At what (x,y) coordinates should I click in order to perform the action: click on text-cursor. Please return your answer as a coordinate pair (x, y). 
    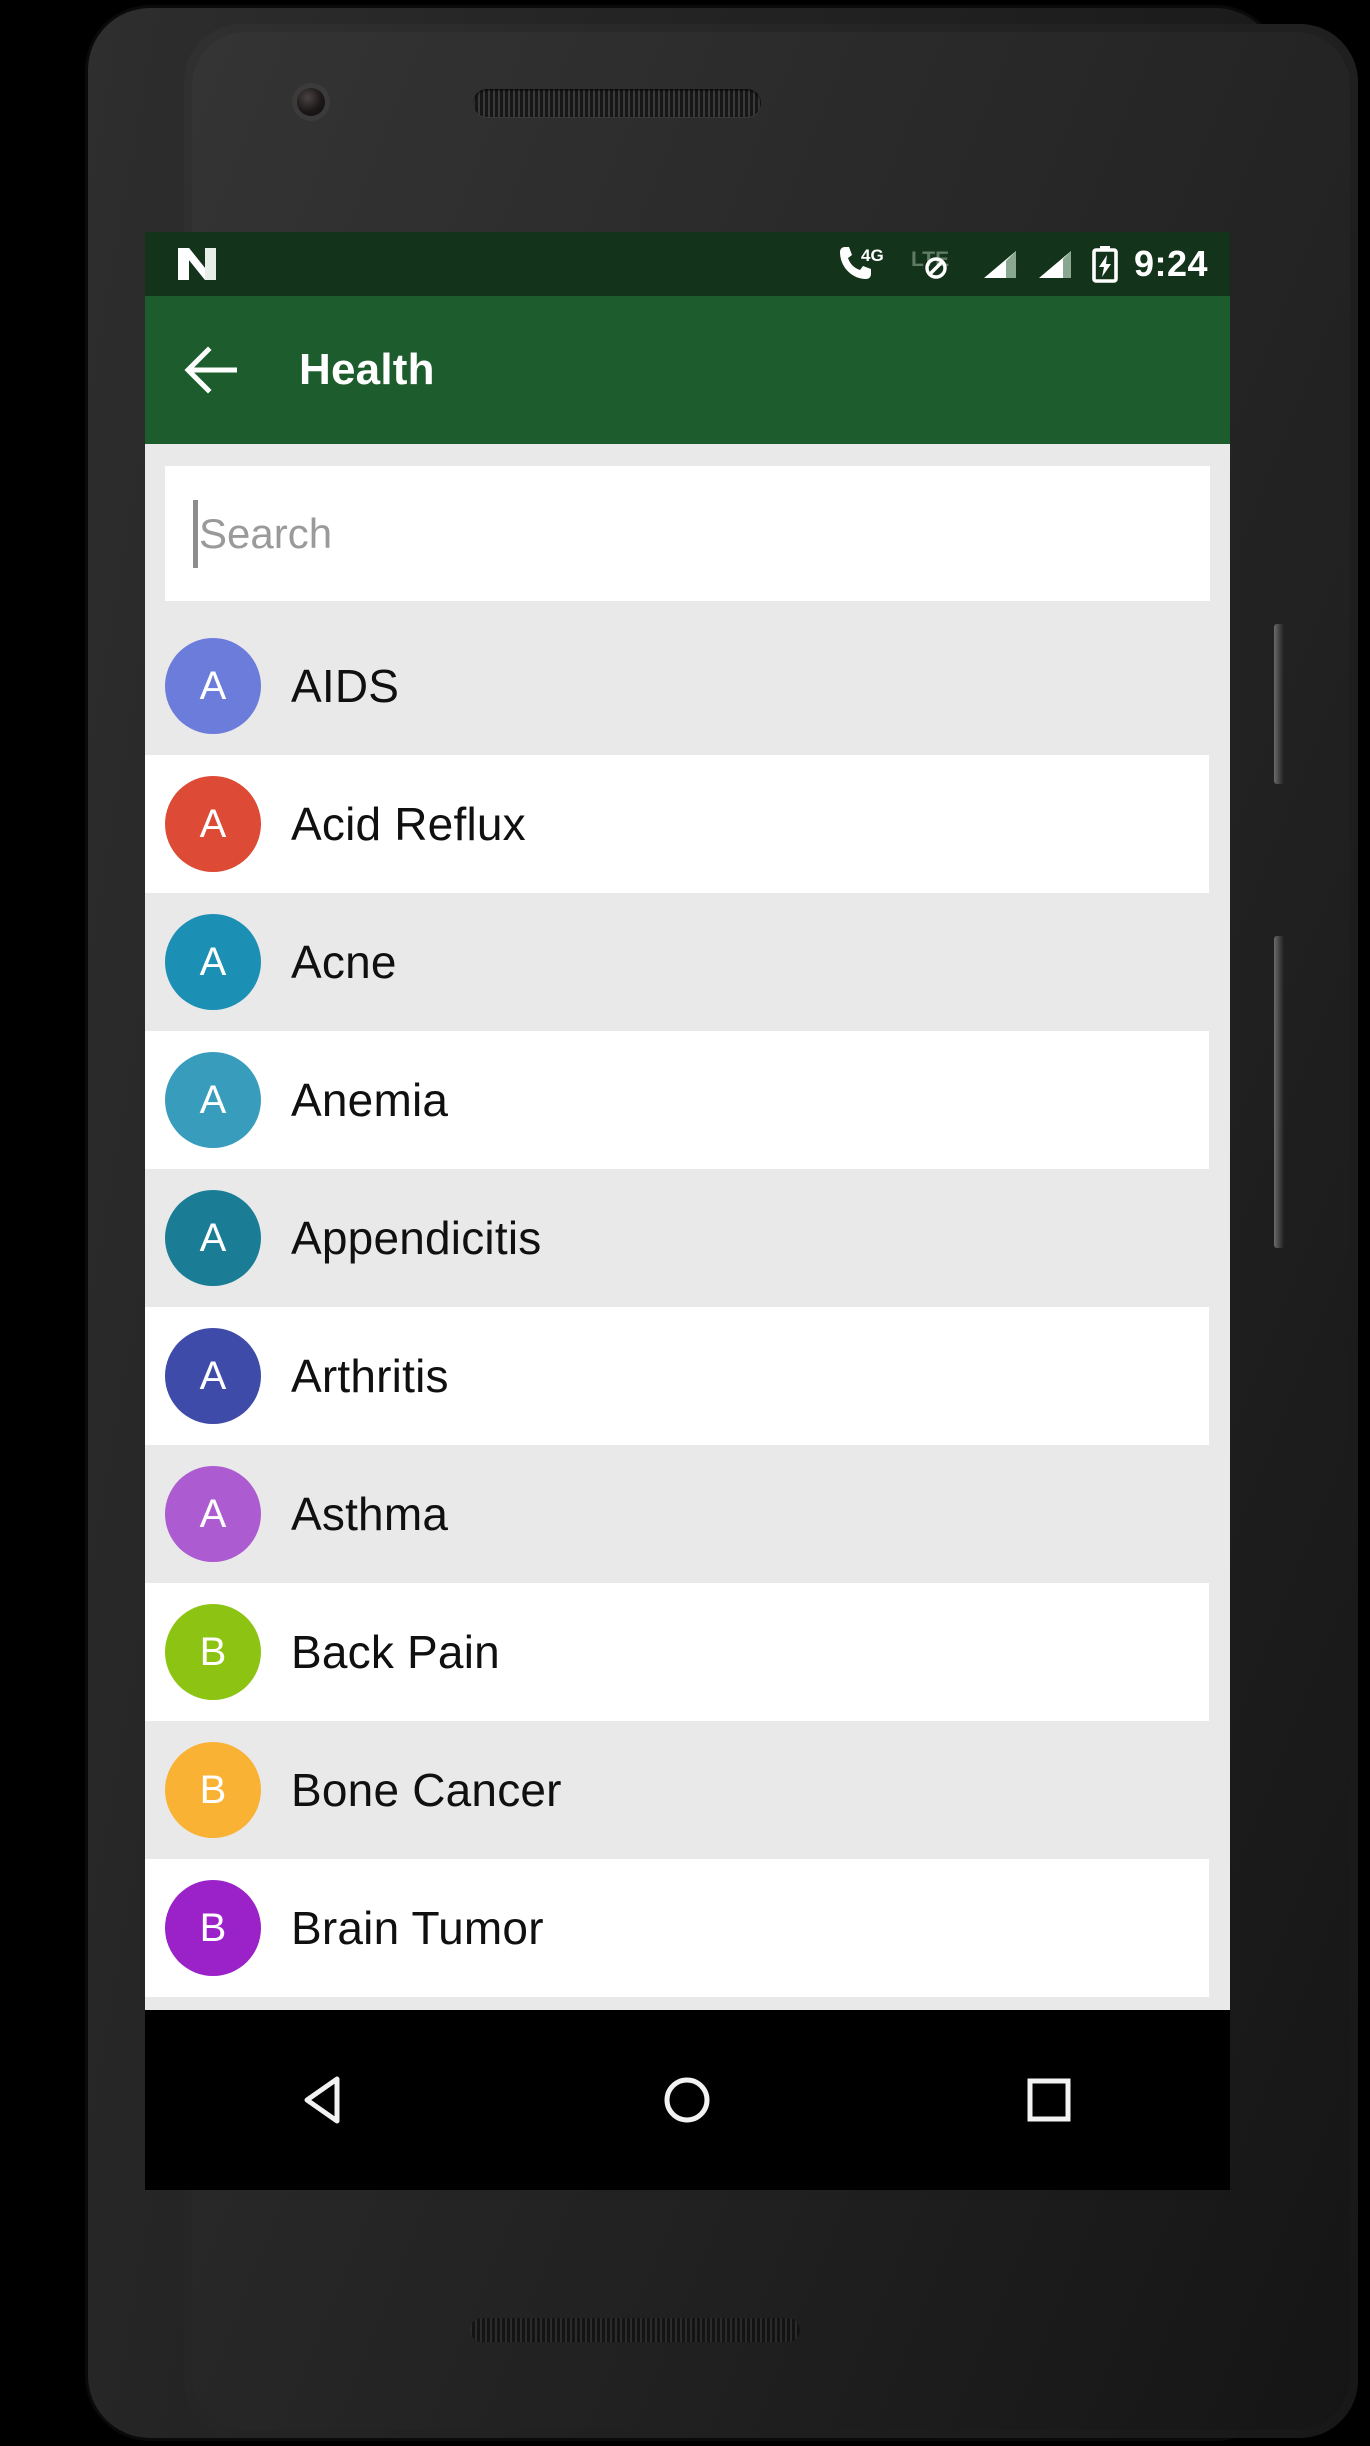
    Looking at the image, I should click on (195, 533).